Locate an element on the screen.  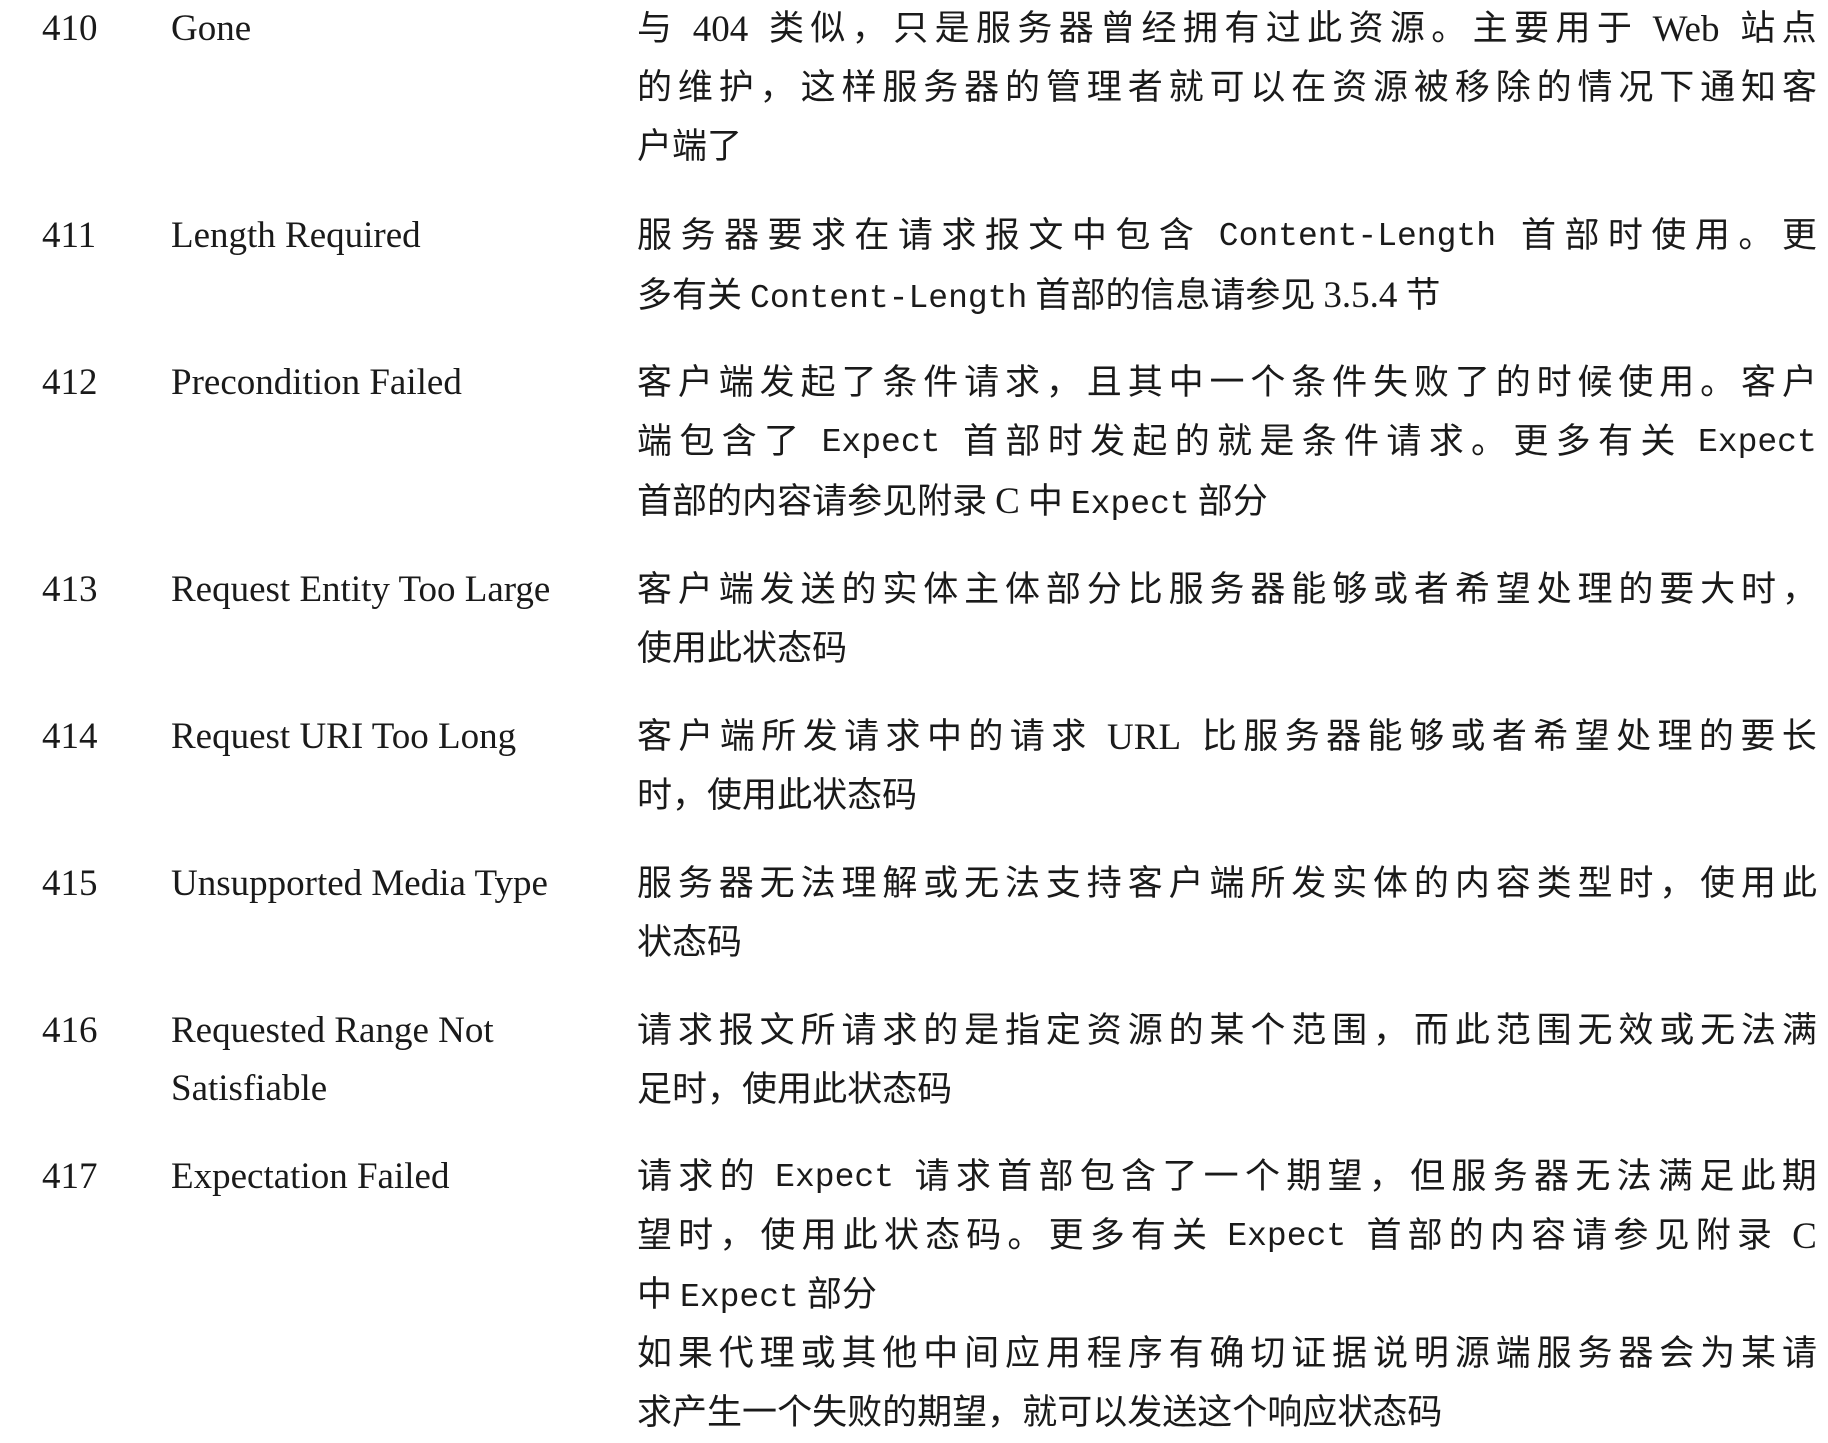
description-line: 首部的内容请参见附录 C 中 Expect 部分 is located at coordinates (952, 502).